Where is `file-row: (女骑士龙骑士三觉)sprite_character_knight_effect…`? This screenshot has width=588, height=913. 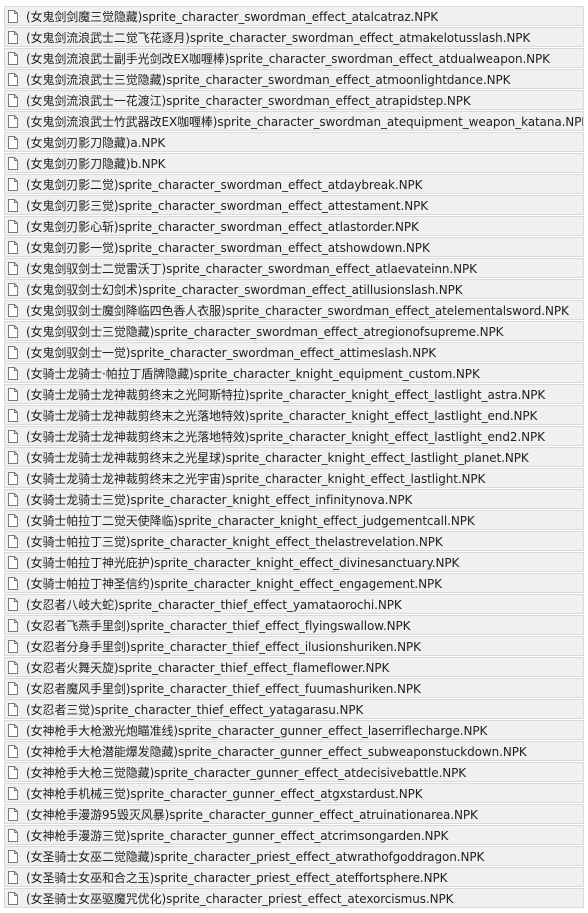
file-row: (女骑士龙骑士三觉)sprite_character_knight_effect… is located at coordinates (294, 499).